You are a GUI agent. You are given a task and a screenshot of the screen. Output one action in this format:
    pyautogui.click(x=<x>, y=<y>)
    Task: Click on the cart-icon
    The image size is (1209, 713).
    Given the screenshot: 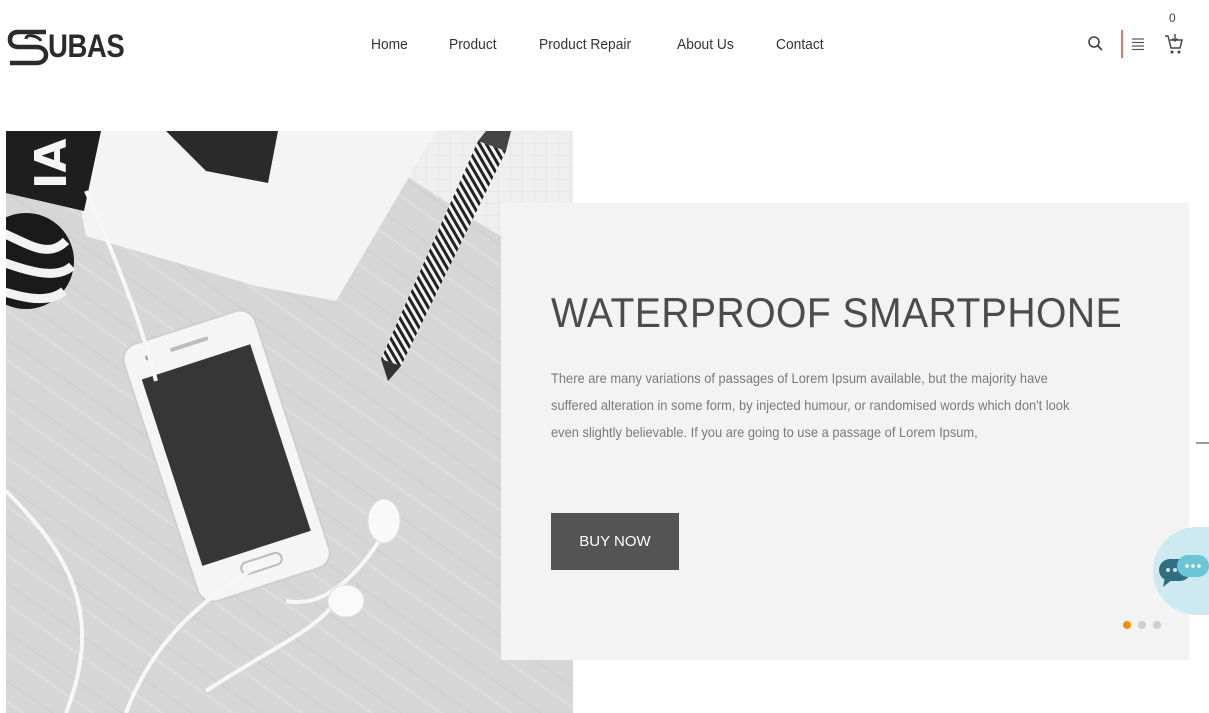 What is the action you would take?
    pyautogui.click(x=1174, y=44)
    